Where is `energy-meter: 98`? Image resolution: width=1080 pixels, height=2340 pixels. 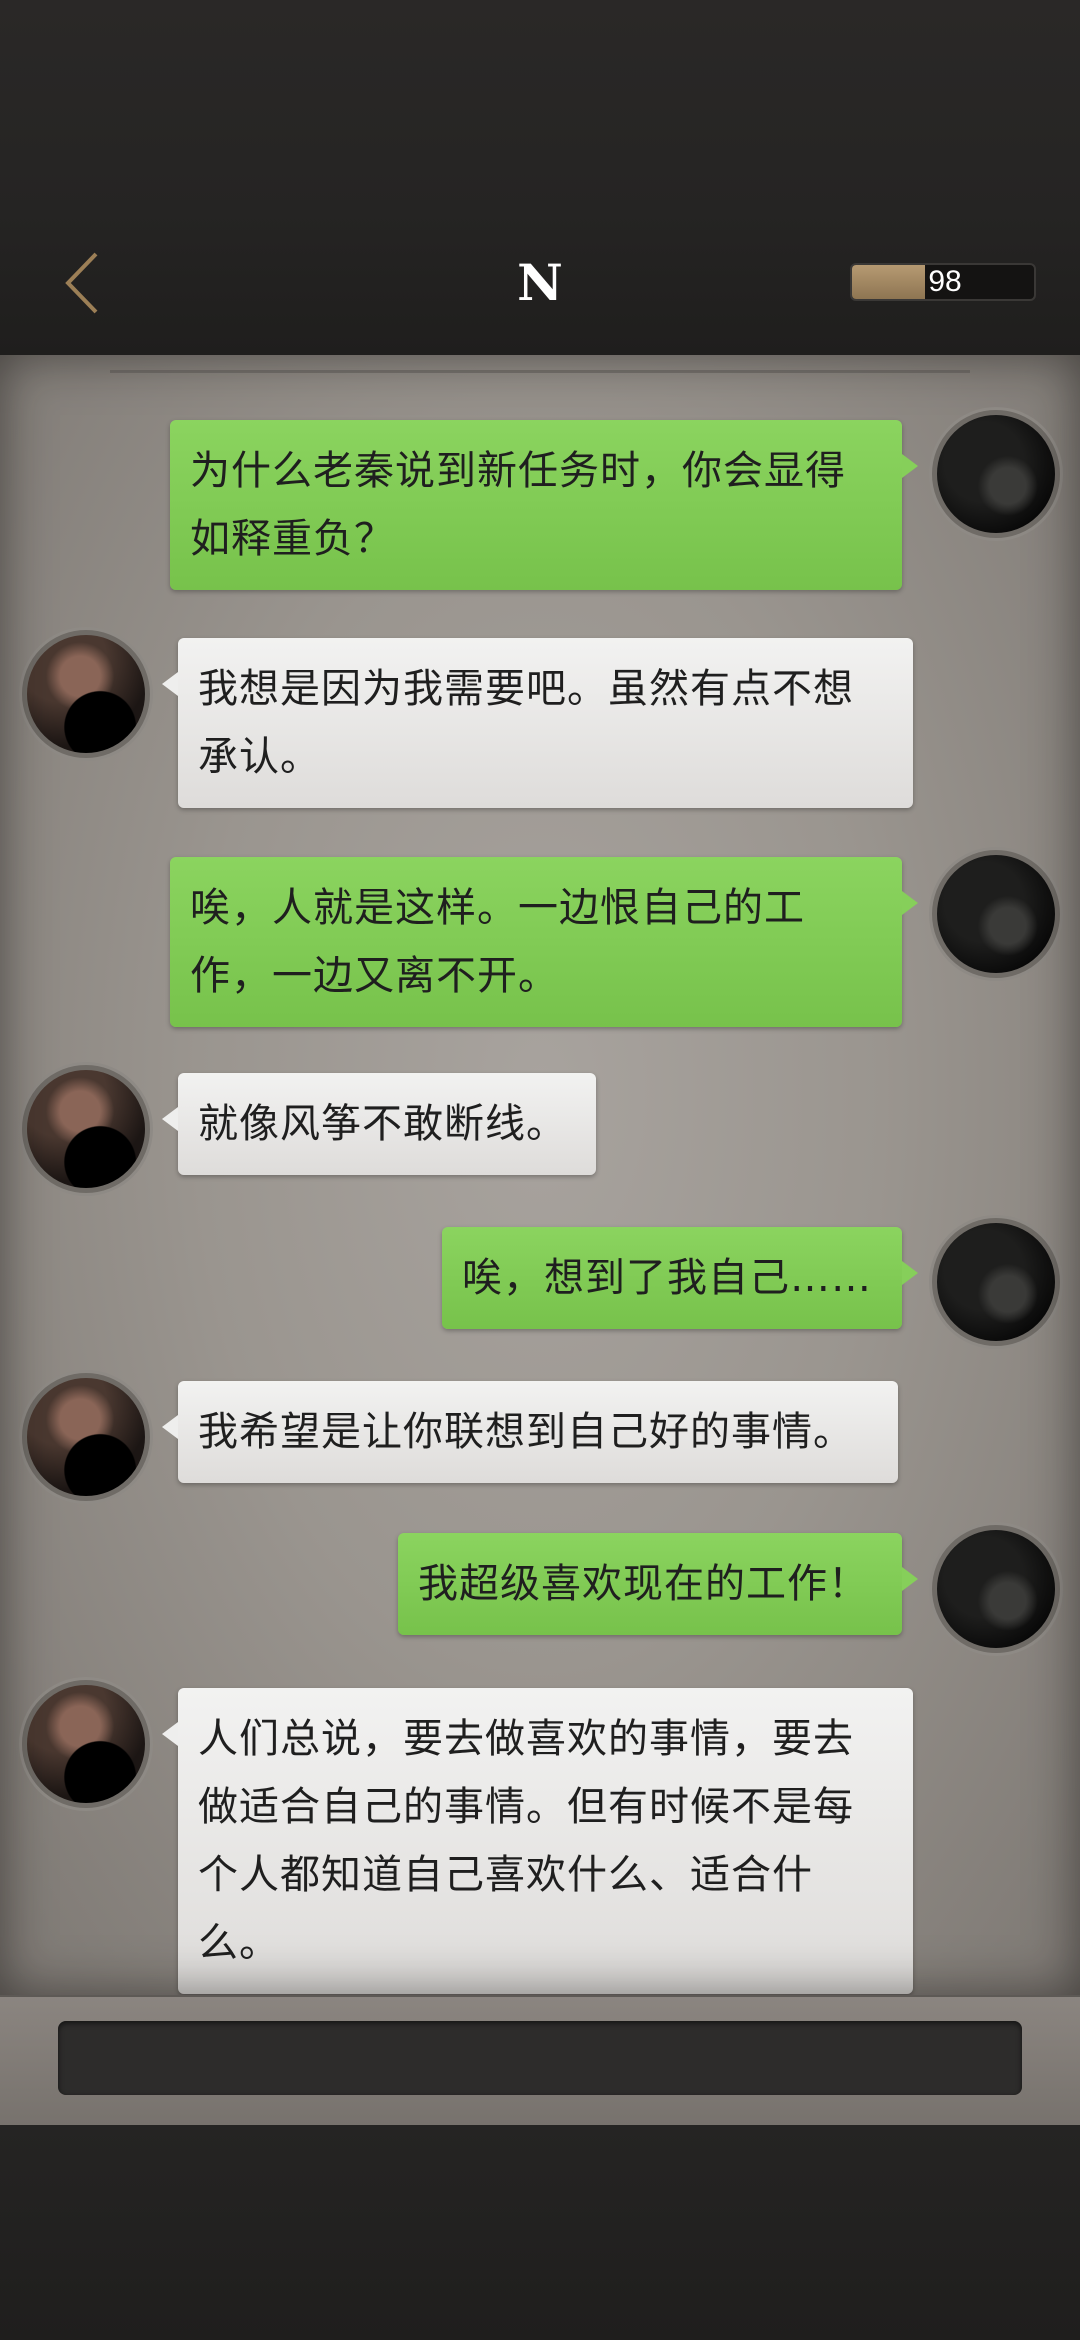 energy-meter: 98 is located at coordinates (943, 282).